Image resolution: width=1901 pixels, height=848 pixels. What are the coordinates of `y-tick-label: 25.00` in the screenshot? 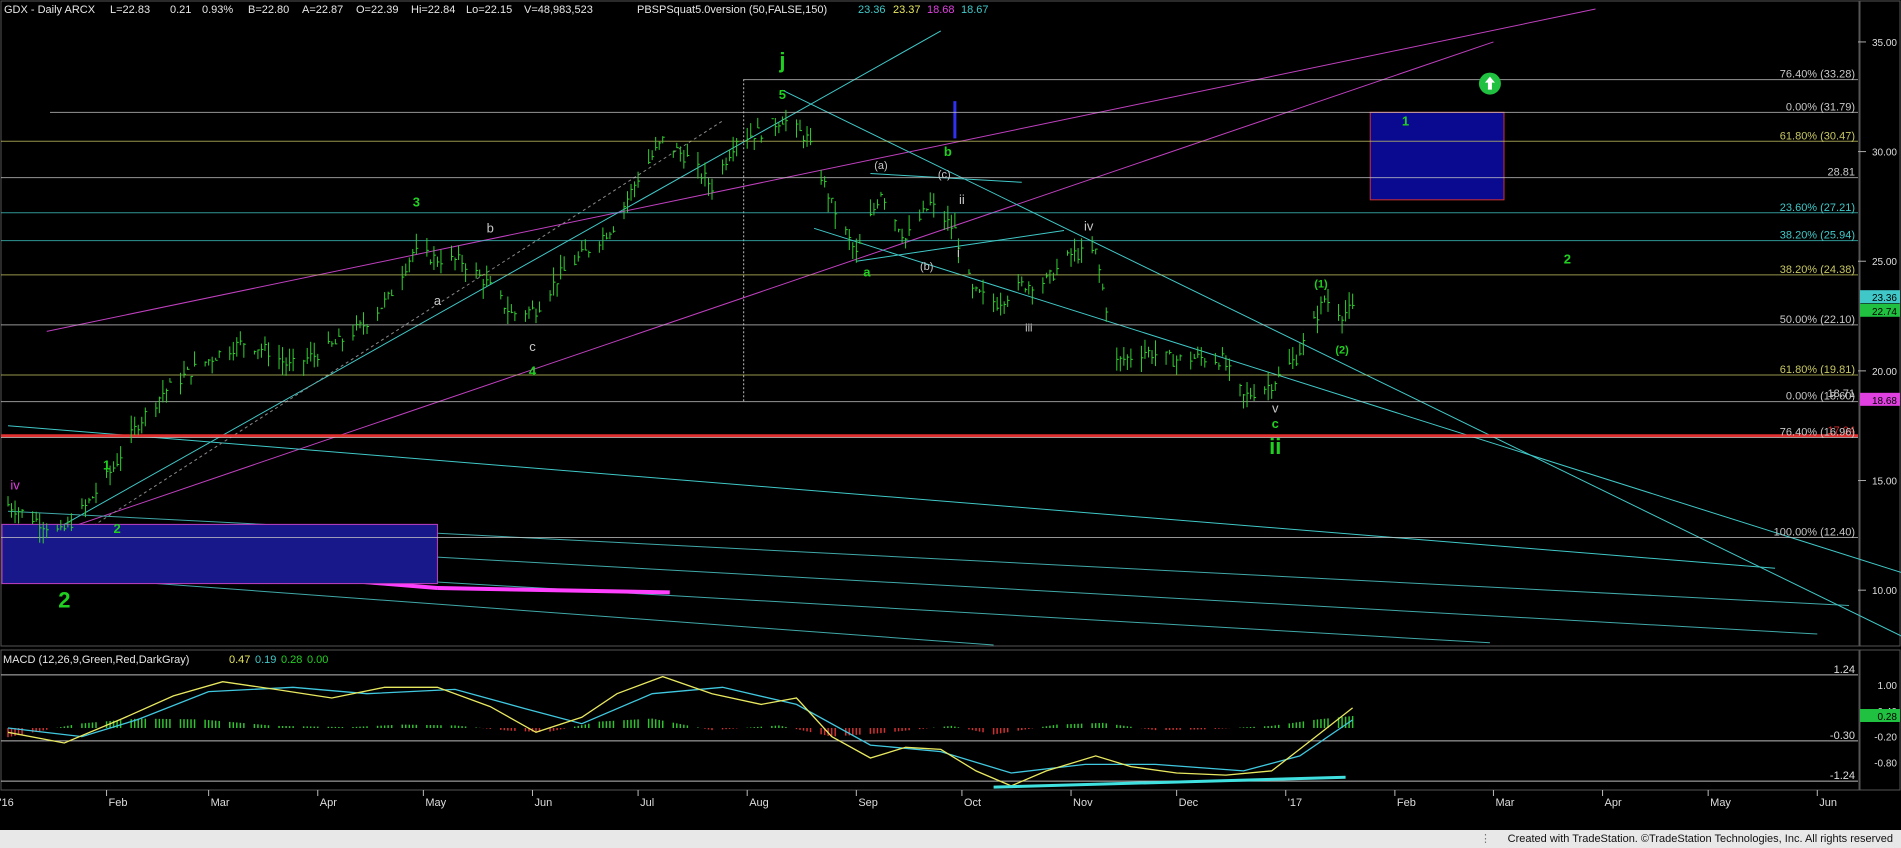 It's located at (1884, 262).